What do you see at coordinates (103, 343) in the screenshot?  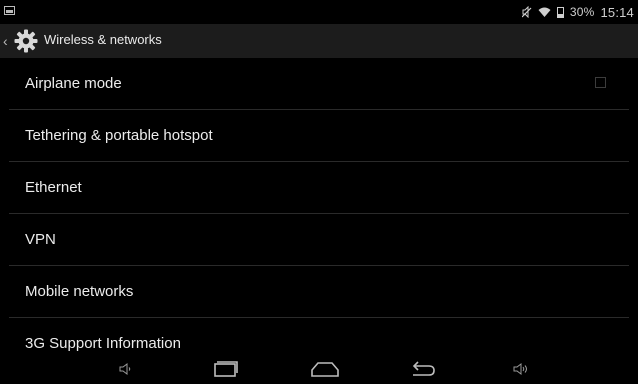 I see `setting-label: 3G Support Information` at bounding box center [103, 343].